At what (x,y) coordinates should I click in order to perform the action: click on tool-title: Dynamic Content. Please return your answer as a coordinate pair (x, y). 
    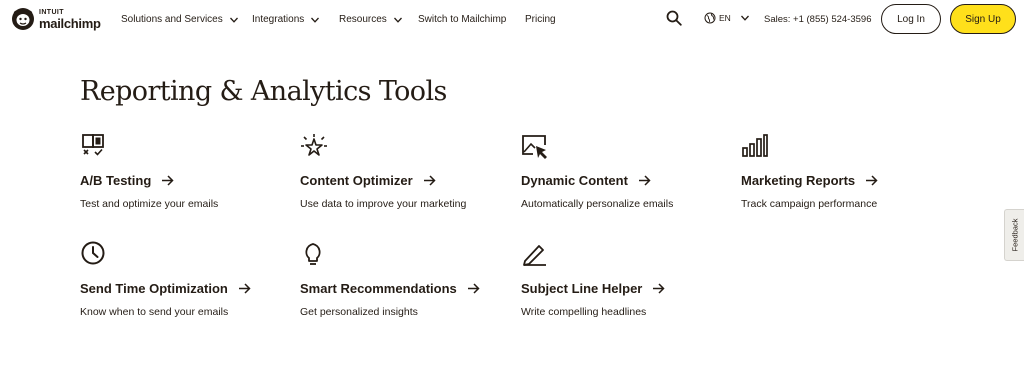
    Looking at the image, I should click on (586, 180).